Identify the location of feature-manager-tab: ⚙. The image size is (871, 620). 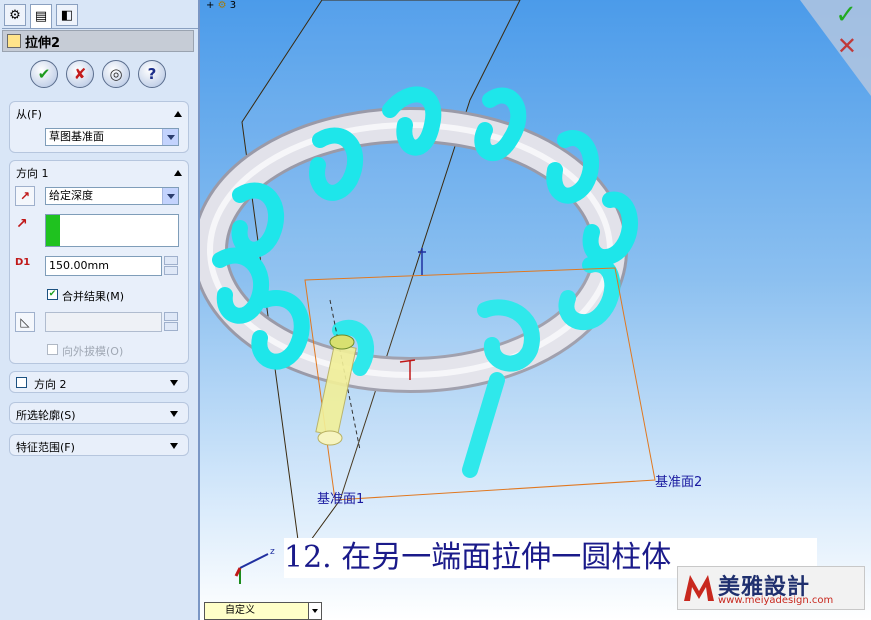
(15, 15).